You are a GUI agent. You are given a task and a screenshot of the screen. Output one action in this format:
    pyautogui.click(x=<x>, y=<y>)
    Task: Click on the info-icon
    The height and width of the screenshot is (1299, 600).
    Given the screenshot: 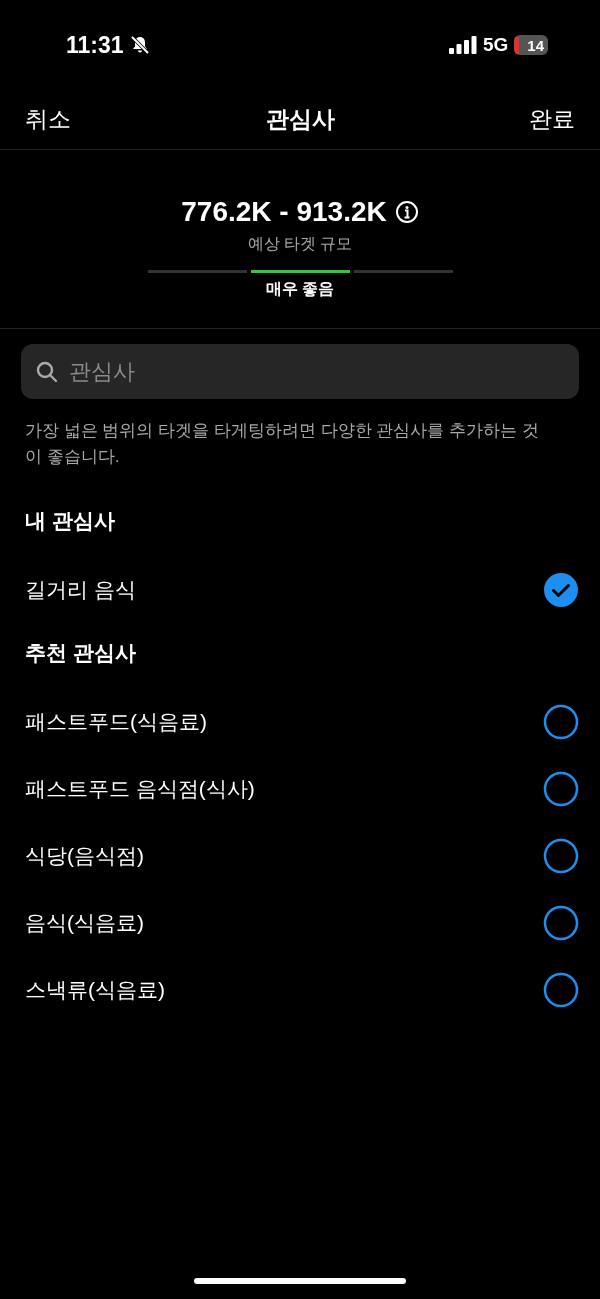 What is the action you would take?
    pyautogui.click(x=406, y=212)
    